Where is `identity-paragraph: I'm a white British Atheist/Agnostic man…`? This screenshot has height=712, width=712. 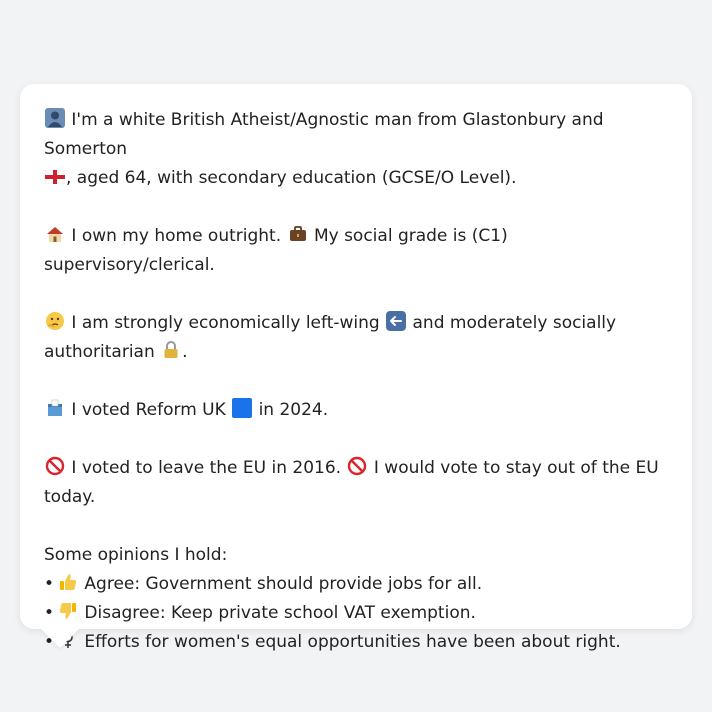
identity-paragraph: I'm a white British Atheist/Agnostic man… is located at coordinates (356, 149).